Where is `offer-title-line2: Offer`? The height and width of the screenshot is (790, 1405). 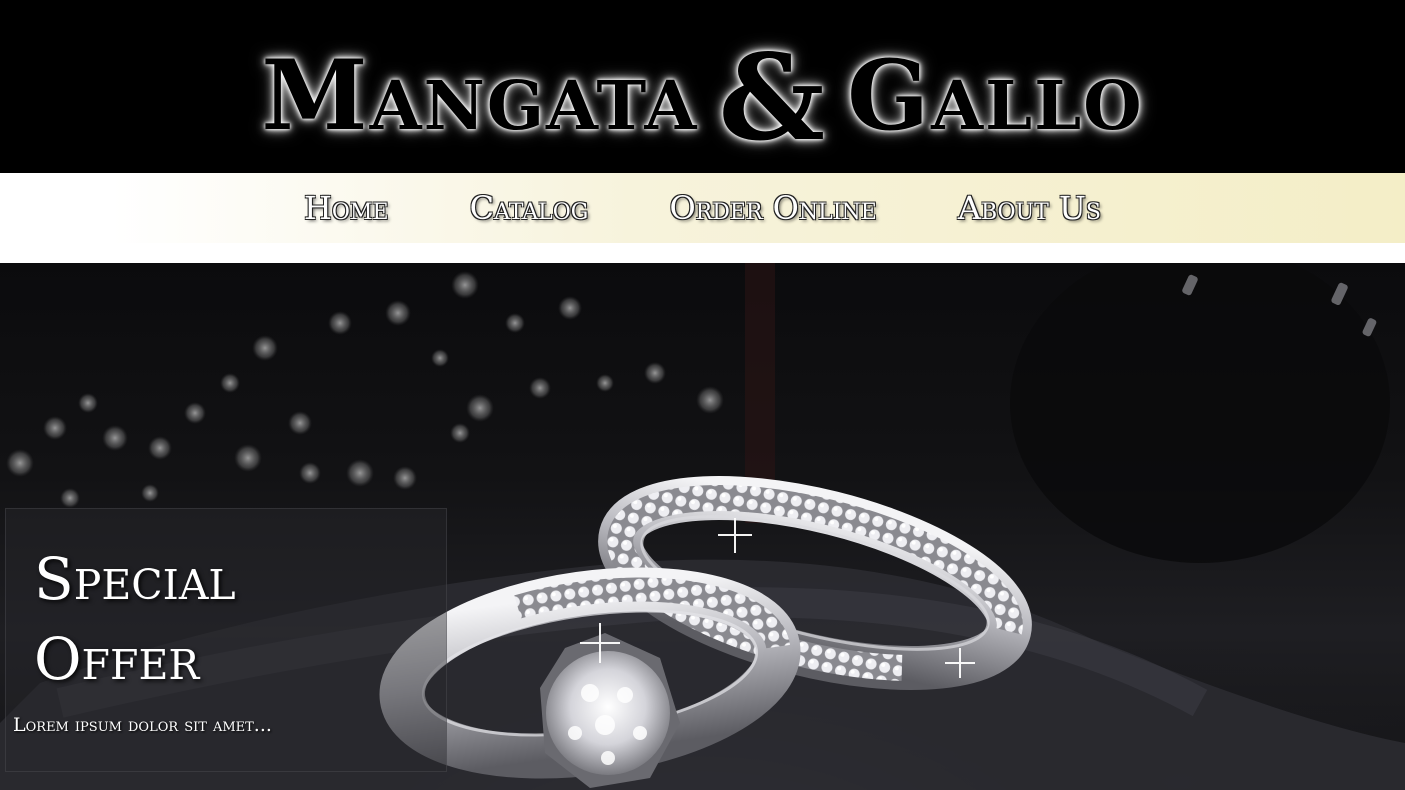 offer-title-line2: Offer is located at coordinates (117, 659).